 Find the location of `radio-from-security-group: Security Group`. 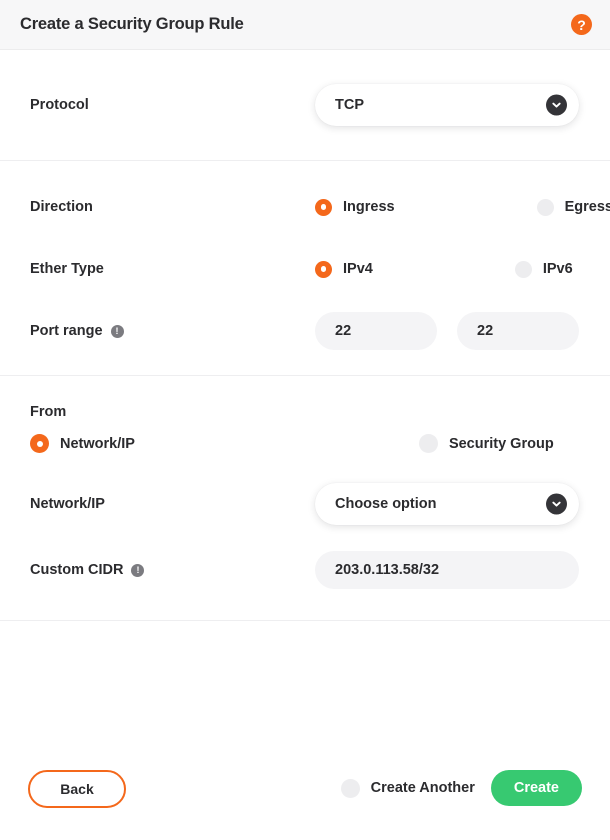

radio-from-security-group: Security Group is located at coordinates (486, 443).